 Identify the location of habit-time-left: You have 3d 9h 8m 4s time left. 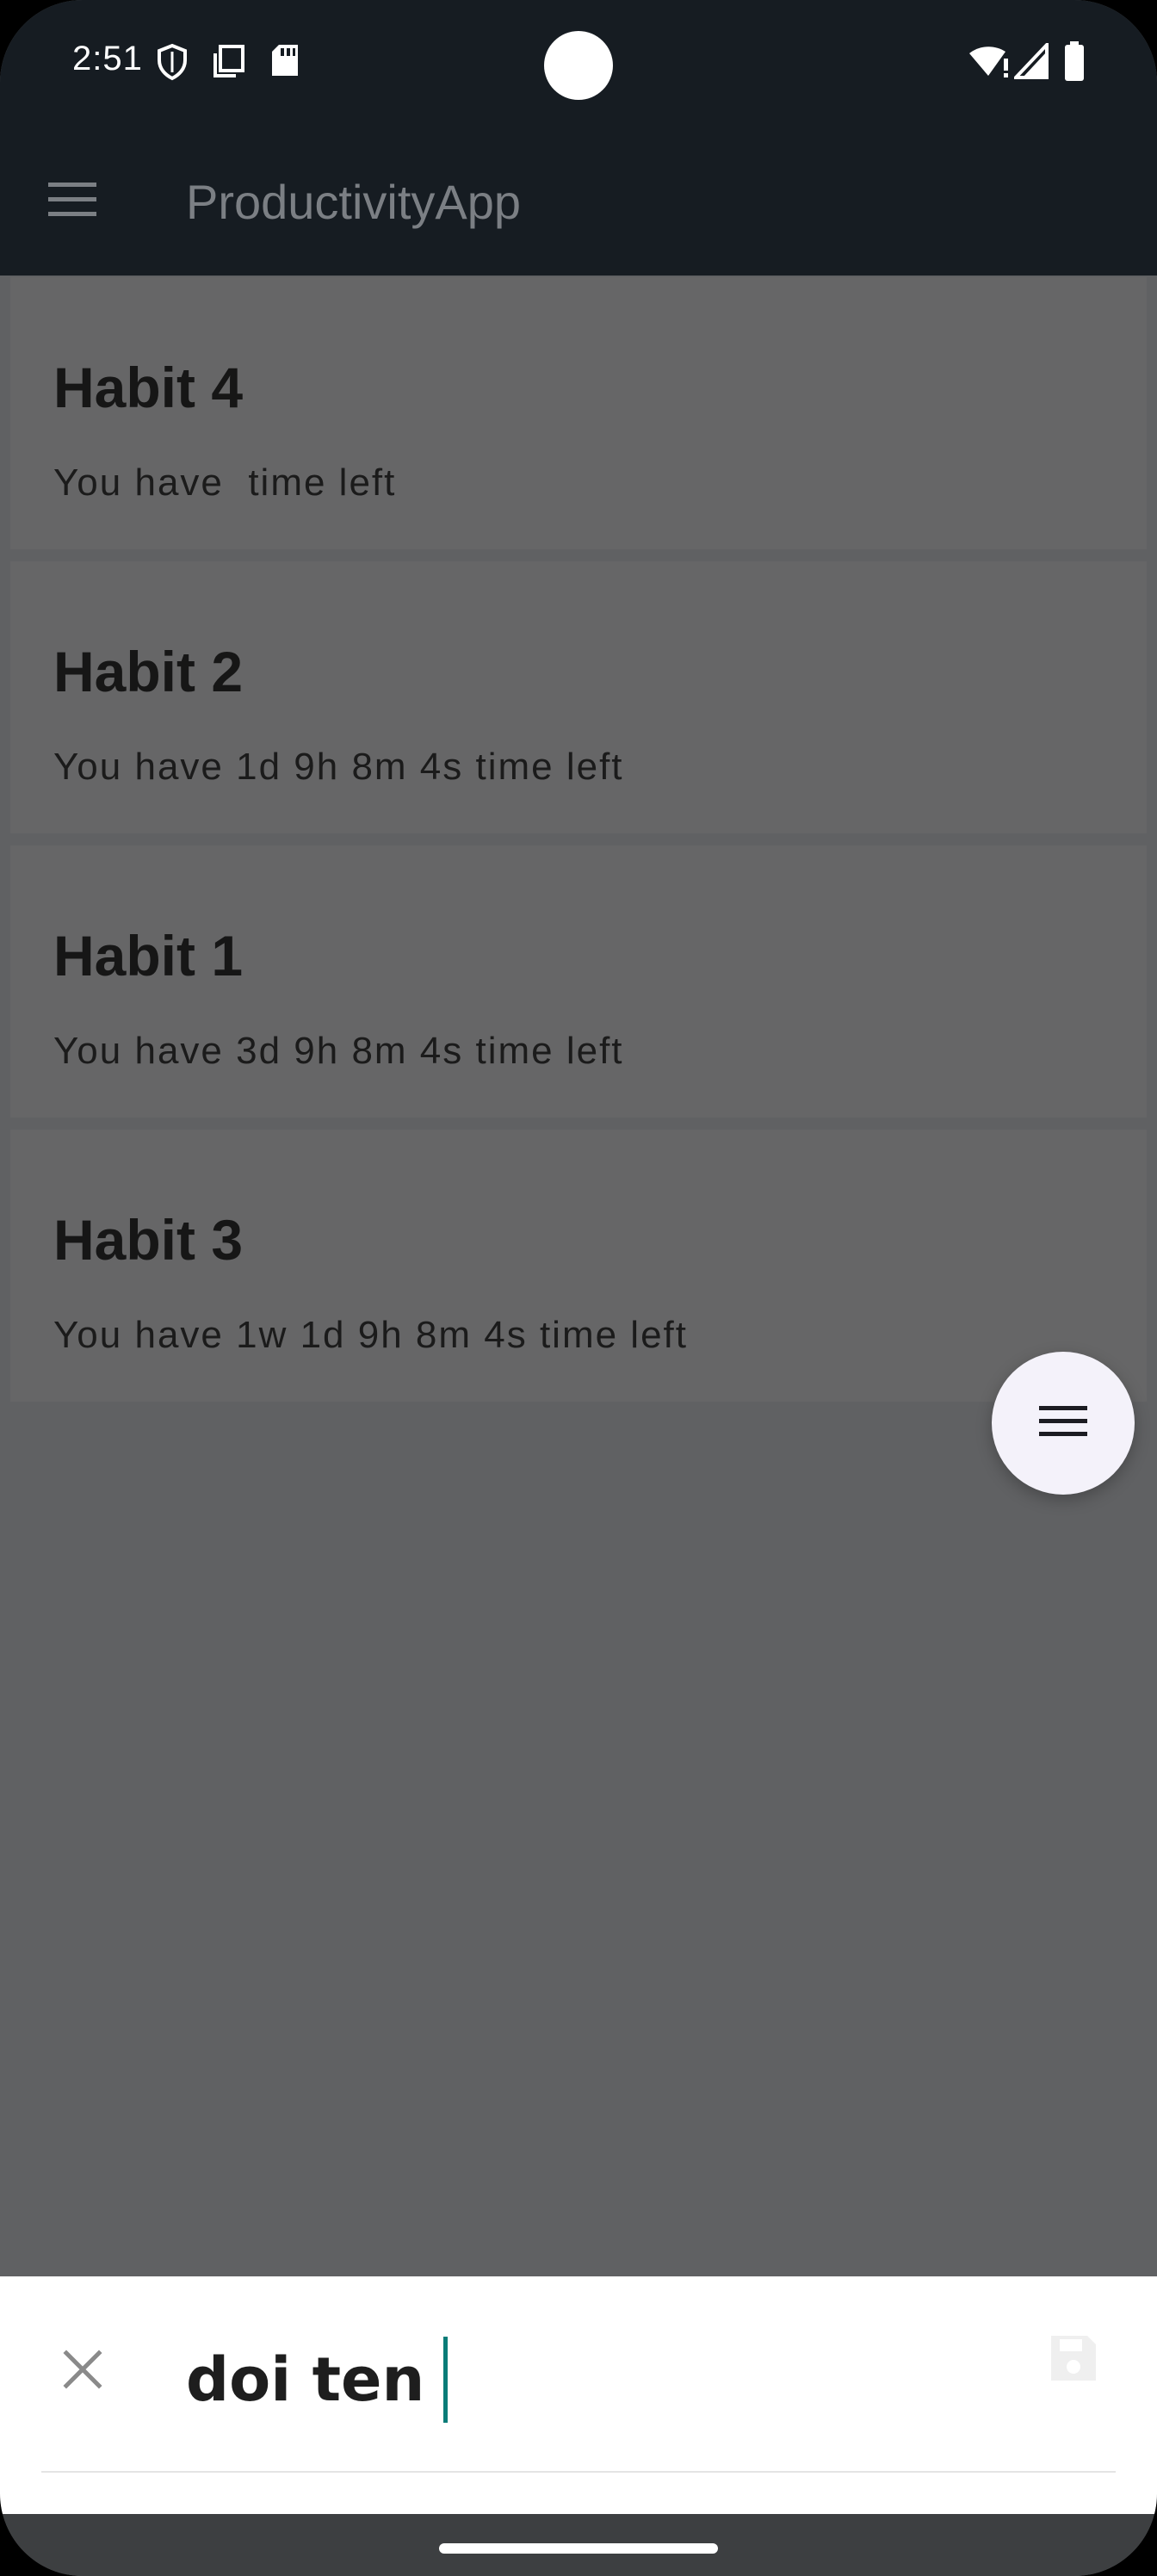
(338, 1051).